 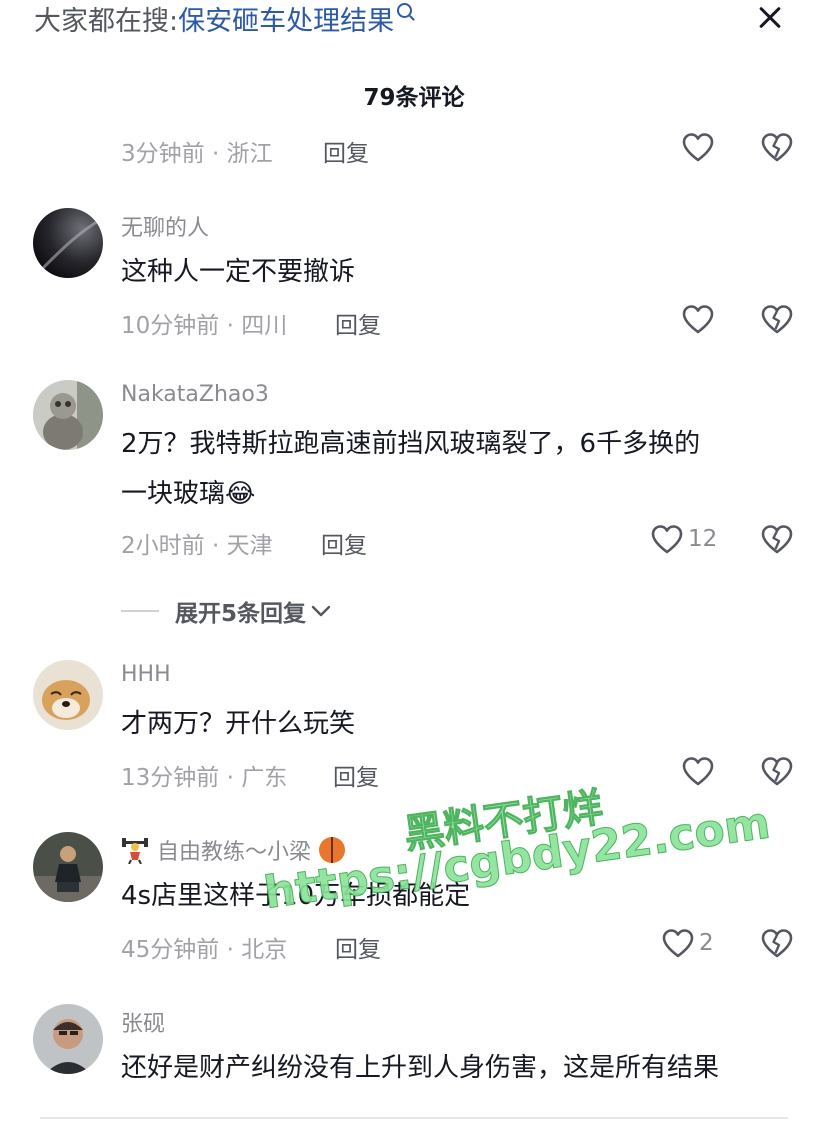 What do you see at coordinates (204, 950) in the screenshot?
I see `comment-time-location: 45分钟前 · 北京` at bounding box center [204, 950].